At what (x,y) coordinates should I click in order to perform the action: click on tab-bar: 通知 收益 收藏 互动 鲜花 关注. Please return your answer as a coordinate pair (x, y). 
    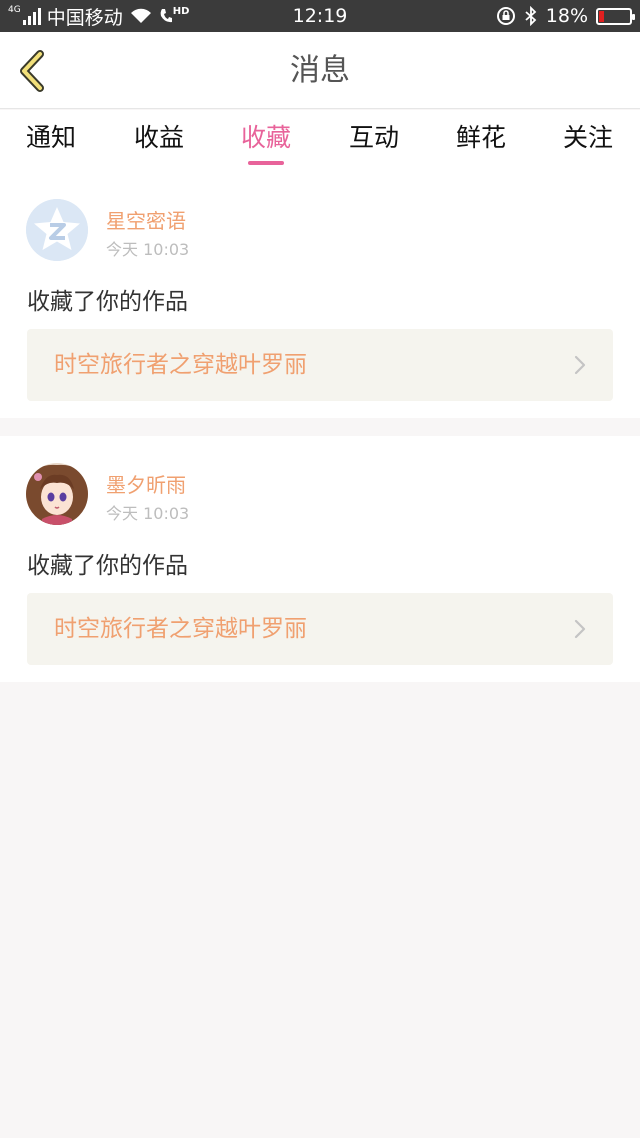
    Looking at the image, I should click on (320, 141).